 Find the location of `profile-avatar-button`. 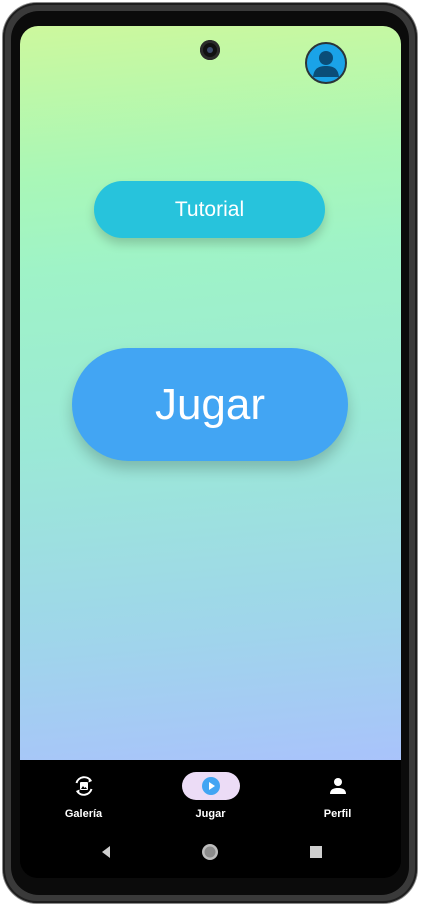

profile-avatar-button is located at coordinates (326, 63).